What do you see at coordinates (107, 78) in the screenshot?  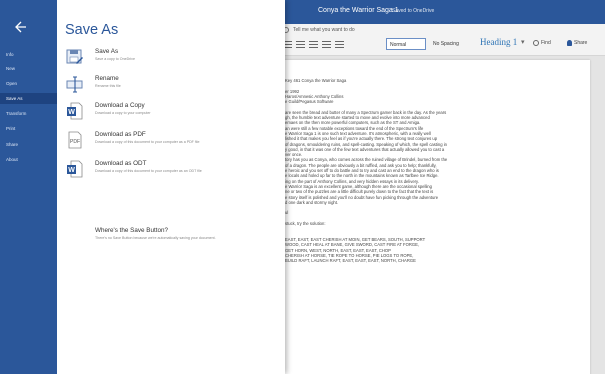 I see `option-title: Rename` at bounding box center [107, 78].